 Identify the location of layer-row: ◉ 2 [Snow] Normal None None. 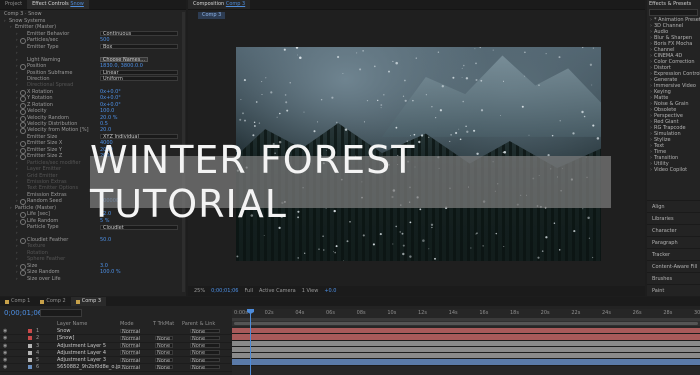
(116, 339).